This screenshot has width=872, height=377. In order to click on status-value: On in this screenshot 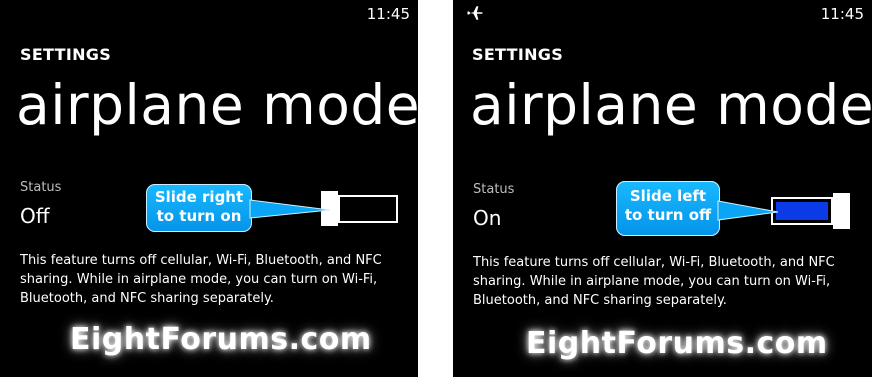, I will do `click(487, 218)`.